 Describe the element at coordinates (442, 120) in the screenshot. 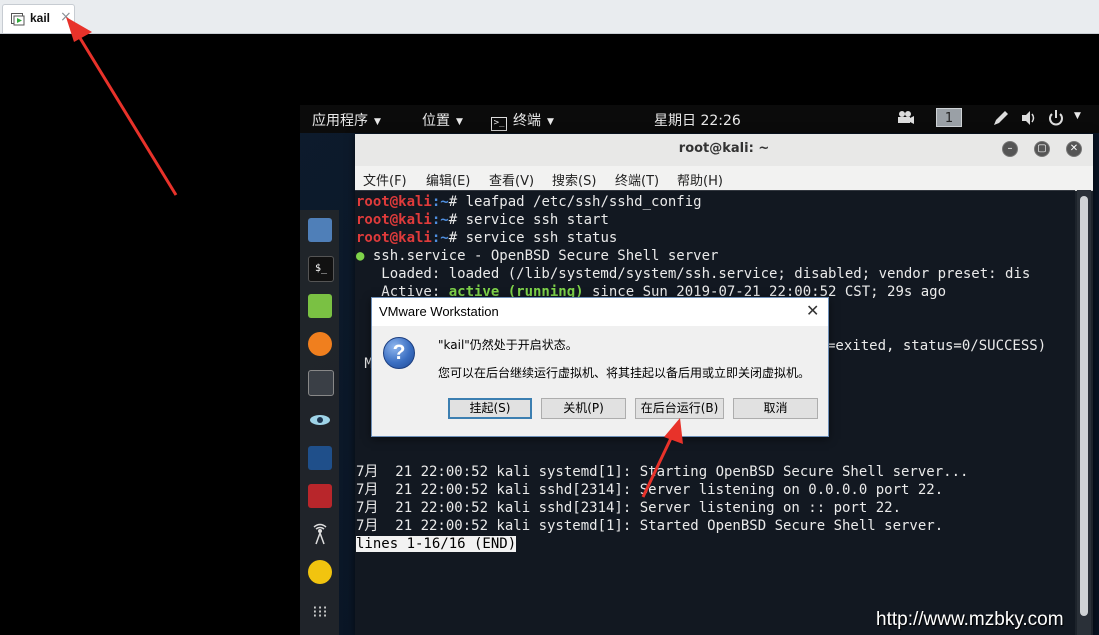

I see `places-menu: 位置 ▼` at that location.